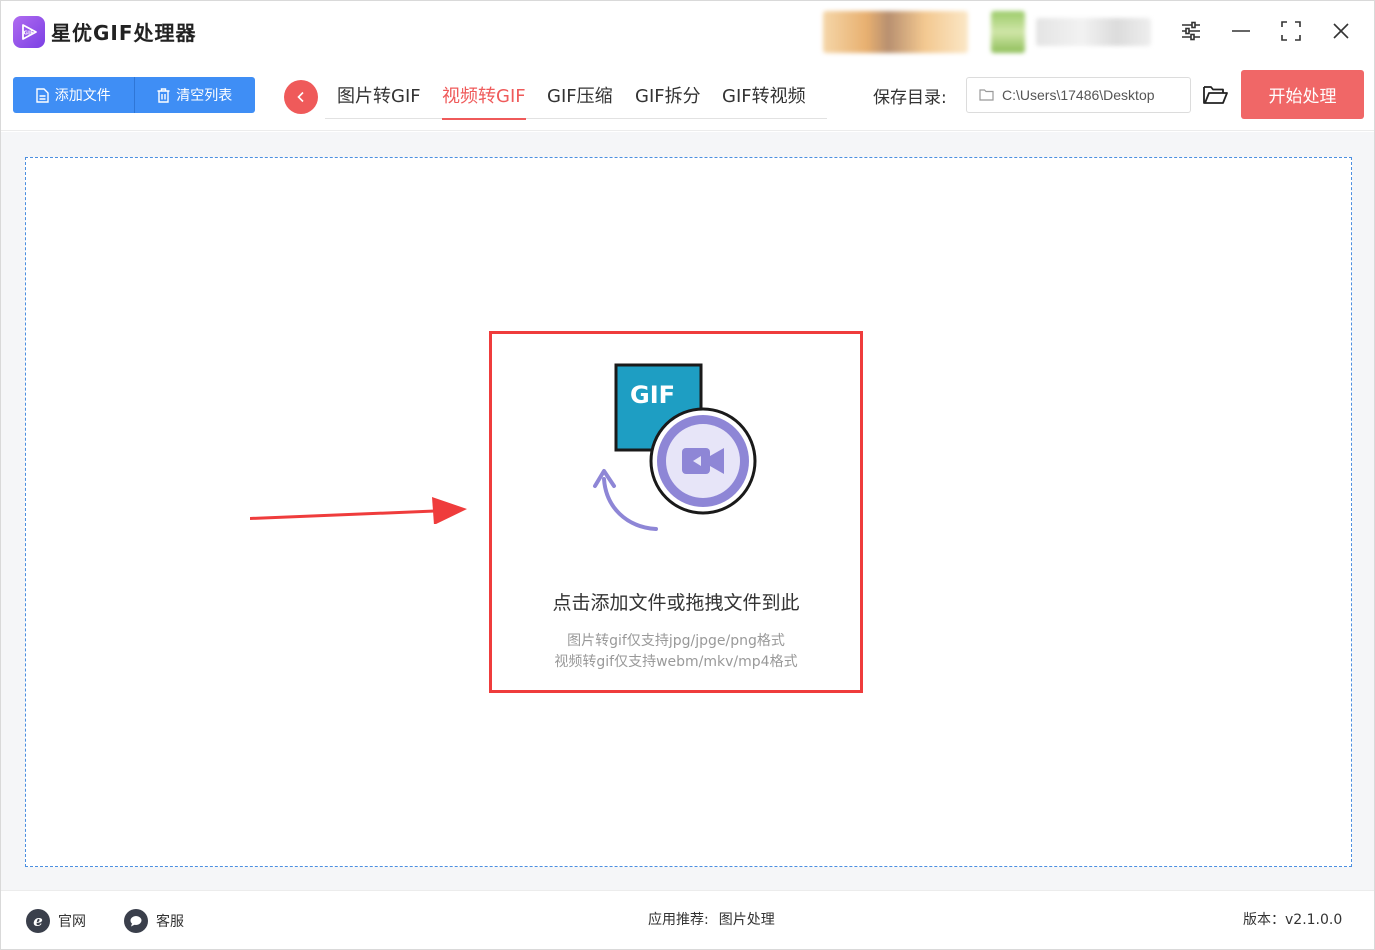  I want to click on clear-list-button: 清空列表, so click(194, 95).